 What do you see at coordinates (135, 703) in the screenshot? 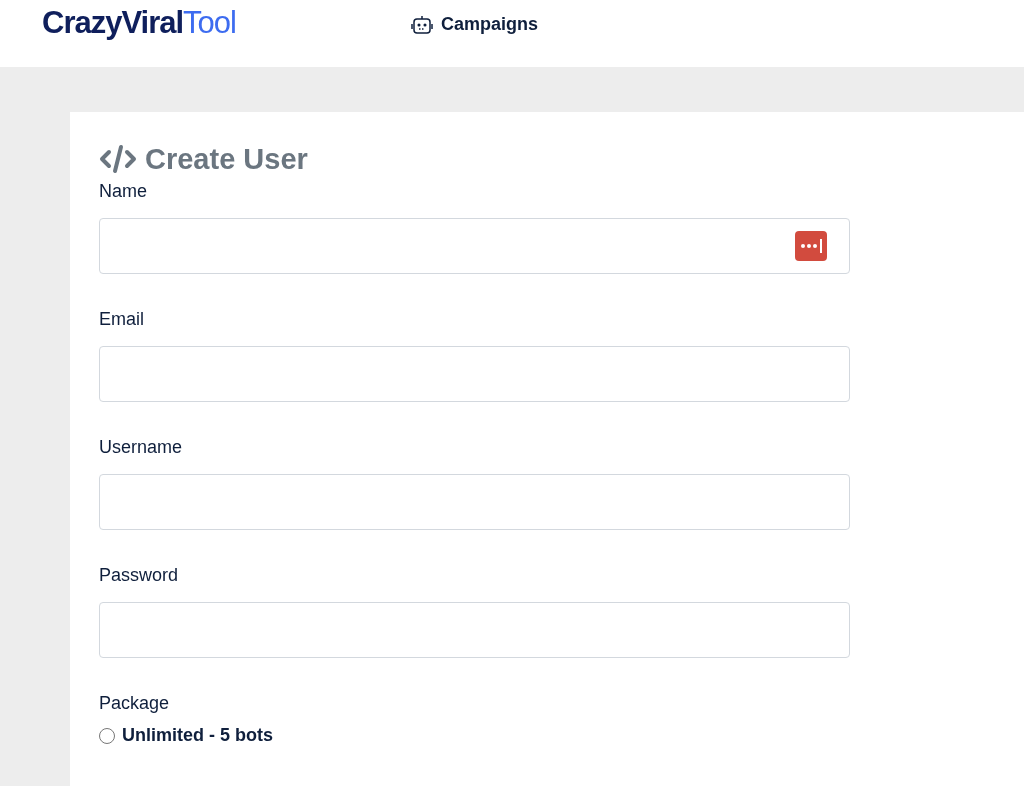
I see `field-label: Package` at bounding box center [135, 703].